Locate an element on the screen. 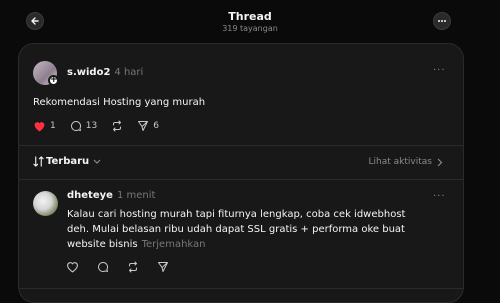 Image resolution: width=500 pixels, height=303 pixels. header-title-group: Thread 319 tayangan is located at coordinates (250, 22).